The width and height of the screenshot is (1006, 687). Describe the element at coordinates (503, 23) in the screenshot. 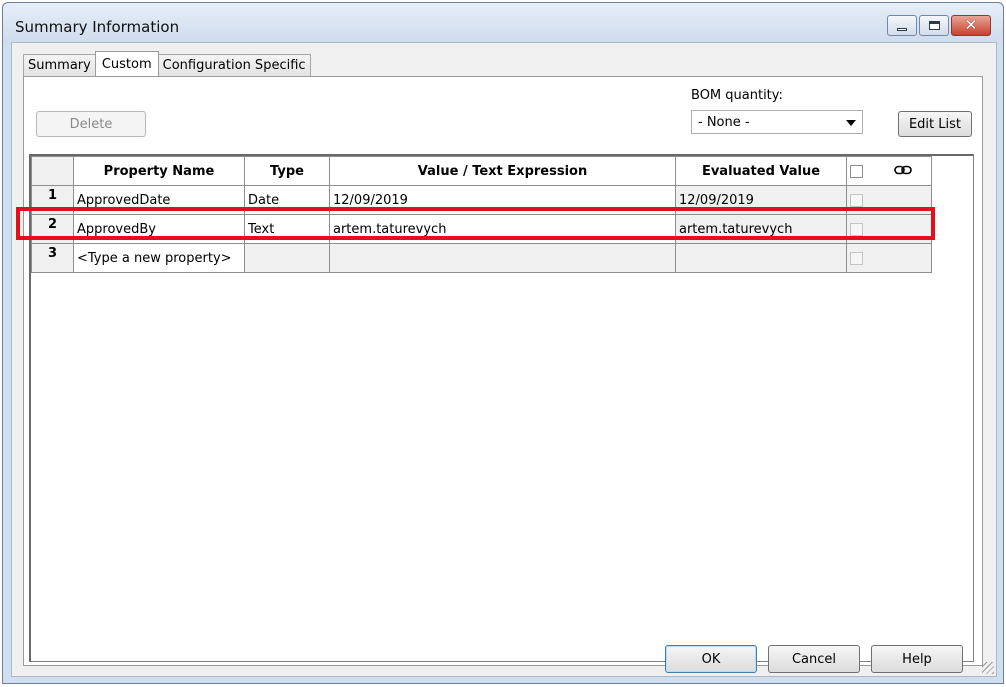

I see `title-bar: Summary Information ✕` at that location.